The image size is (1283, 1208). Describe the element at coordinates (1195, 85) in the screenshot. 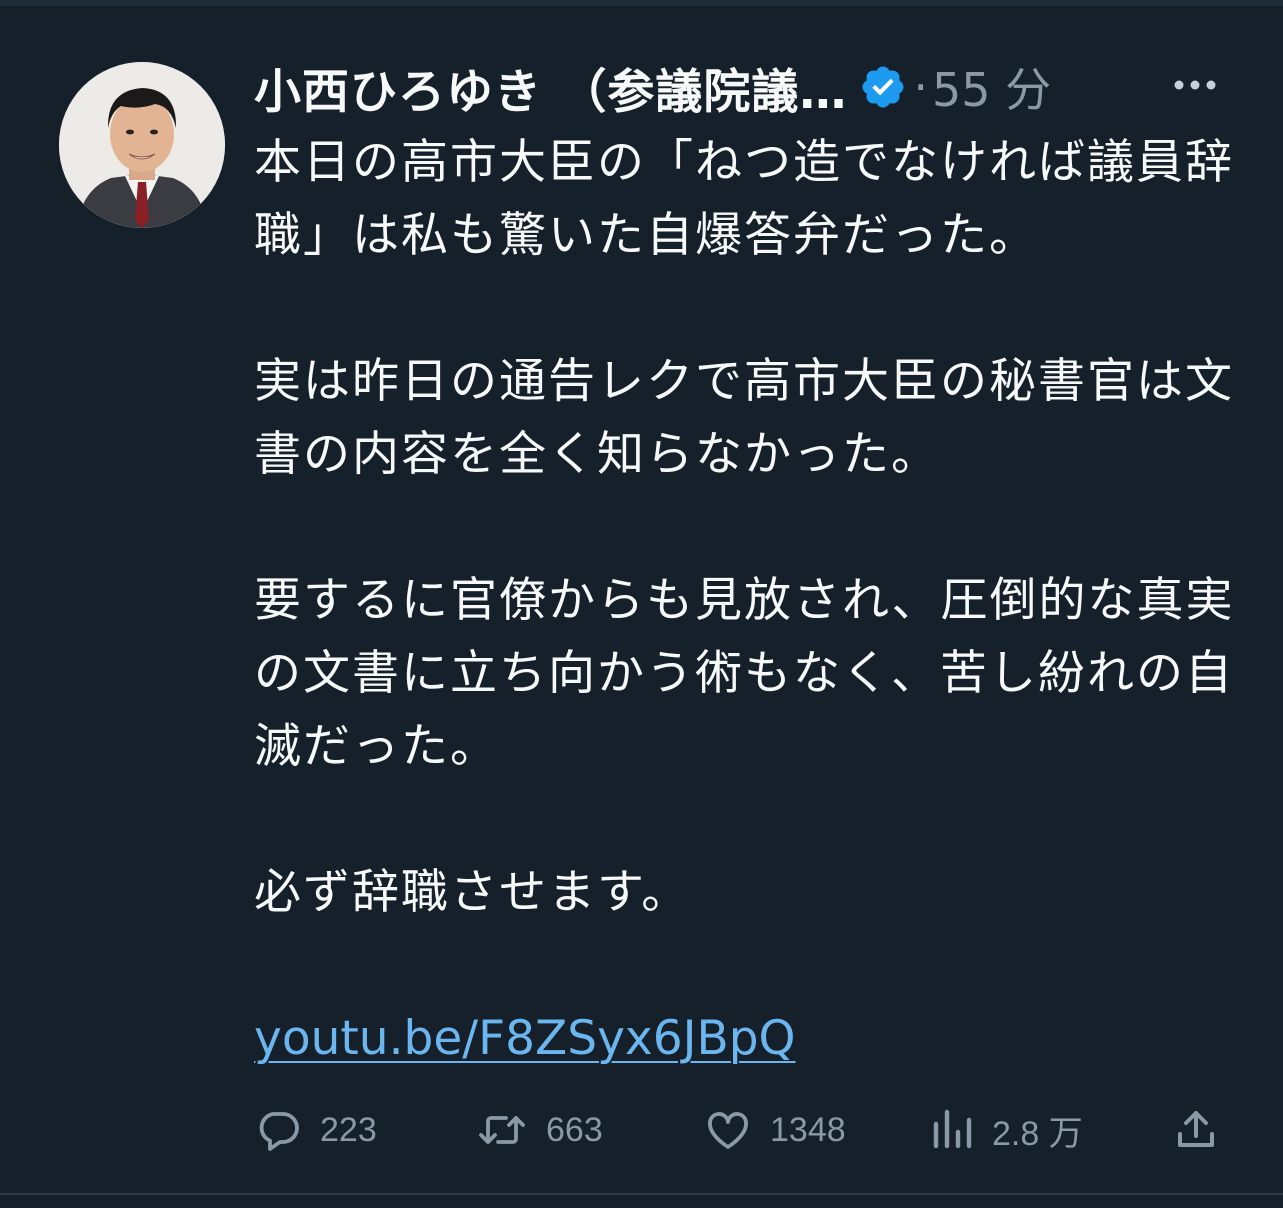

I see `more-dots-icon` at that location.